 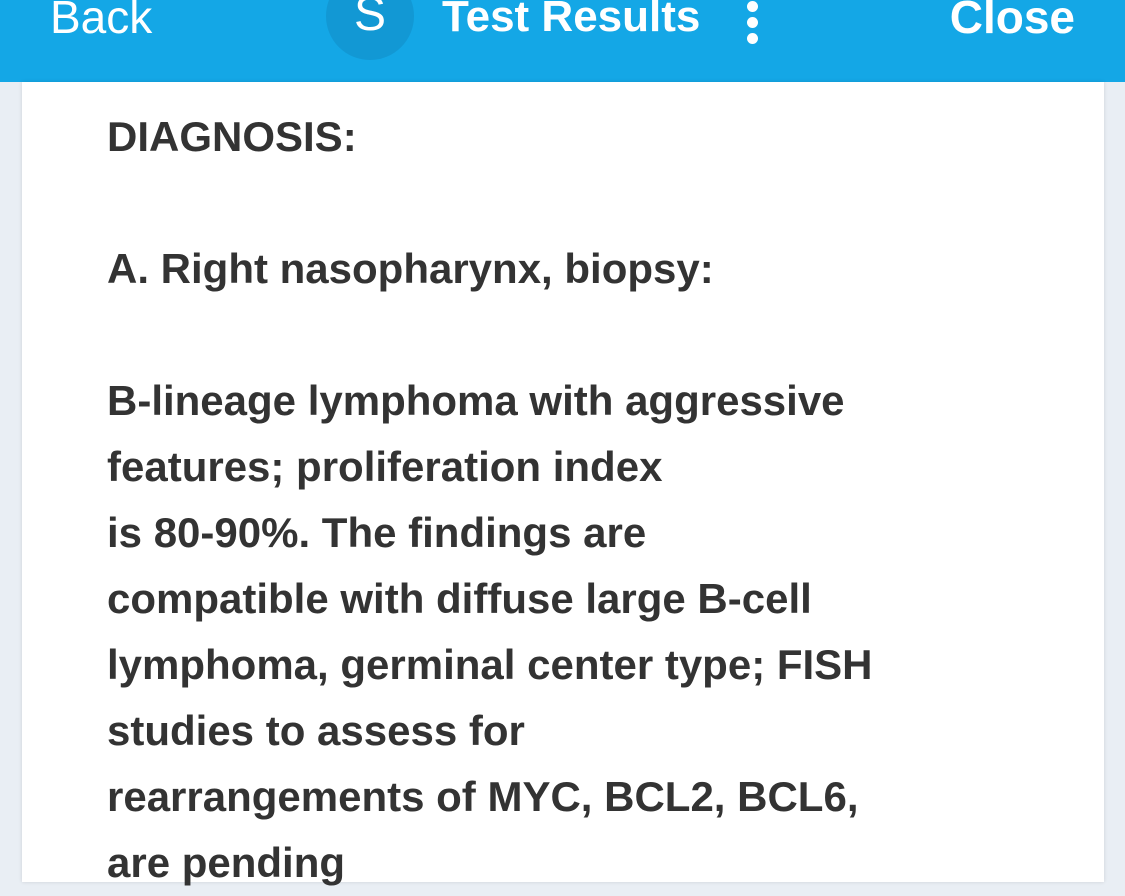 I want to click on more-options-icon, so click(x=753, y=23).